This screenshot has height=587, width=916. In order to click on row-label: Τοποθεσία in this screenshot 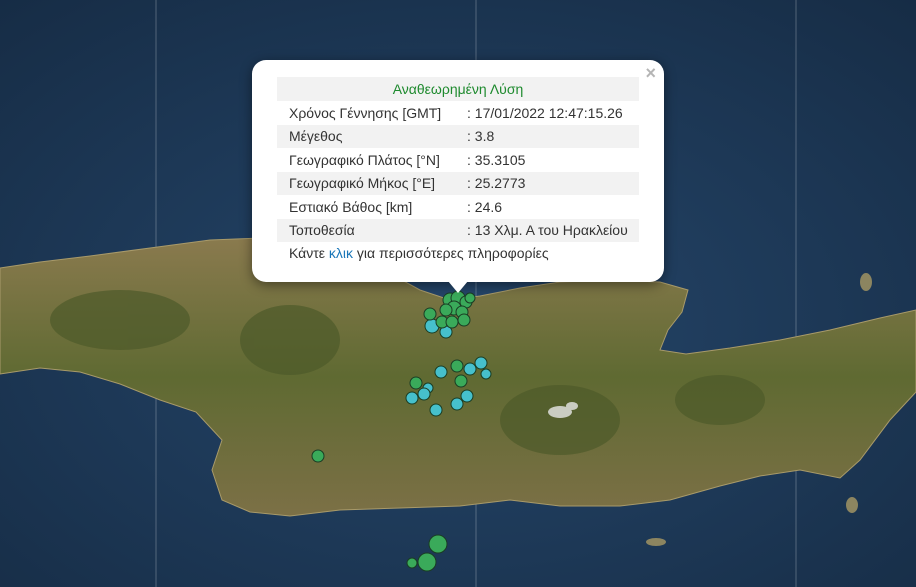, I will do `click(372, 230)`.